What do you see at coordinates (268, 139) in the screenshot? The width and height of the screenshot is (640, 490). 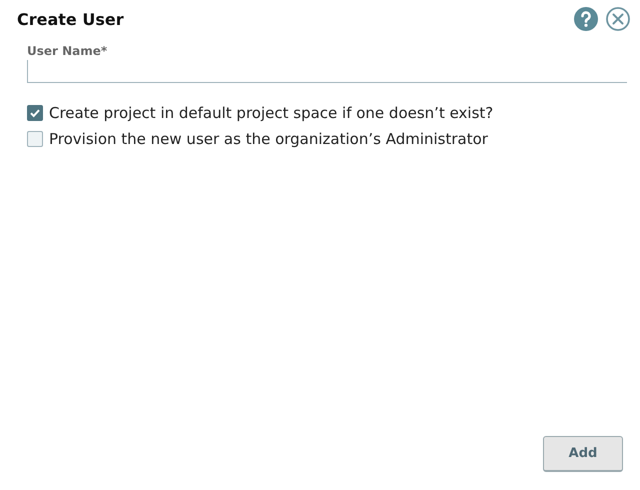 I see `checkbox-label: Provision the new user as the organization’s Administrator` at bounding box center [268, 139].